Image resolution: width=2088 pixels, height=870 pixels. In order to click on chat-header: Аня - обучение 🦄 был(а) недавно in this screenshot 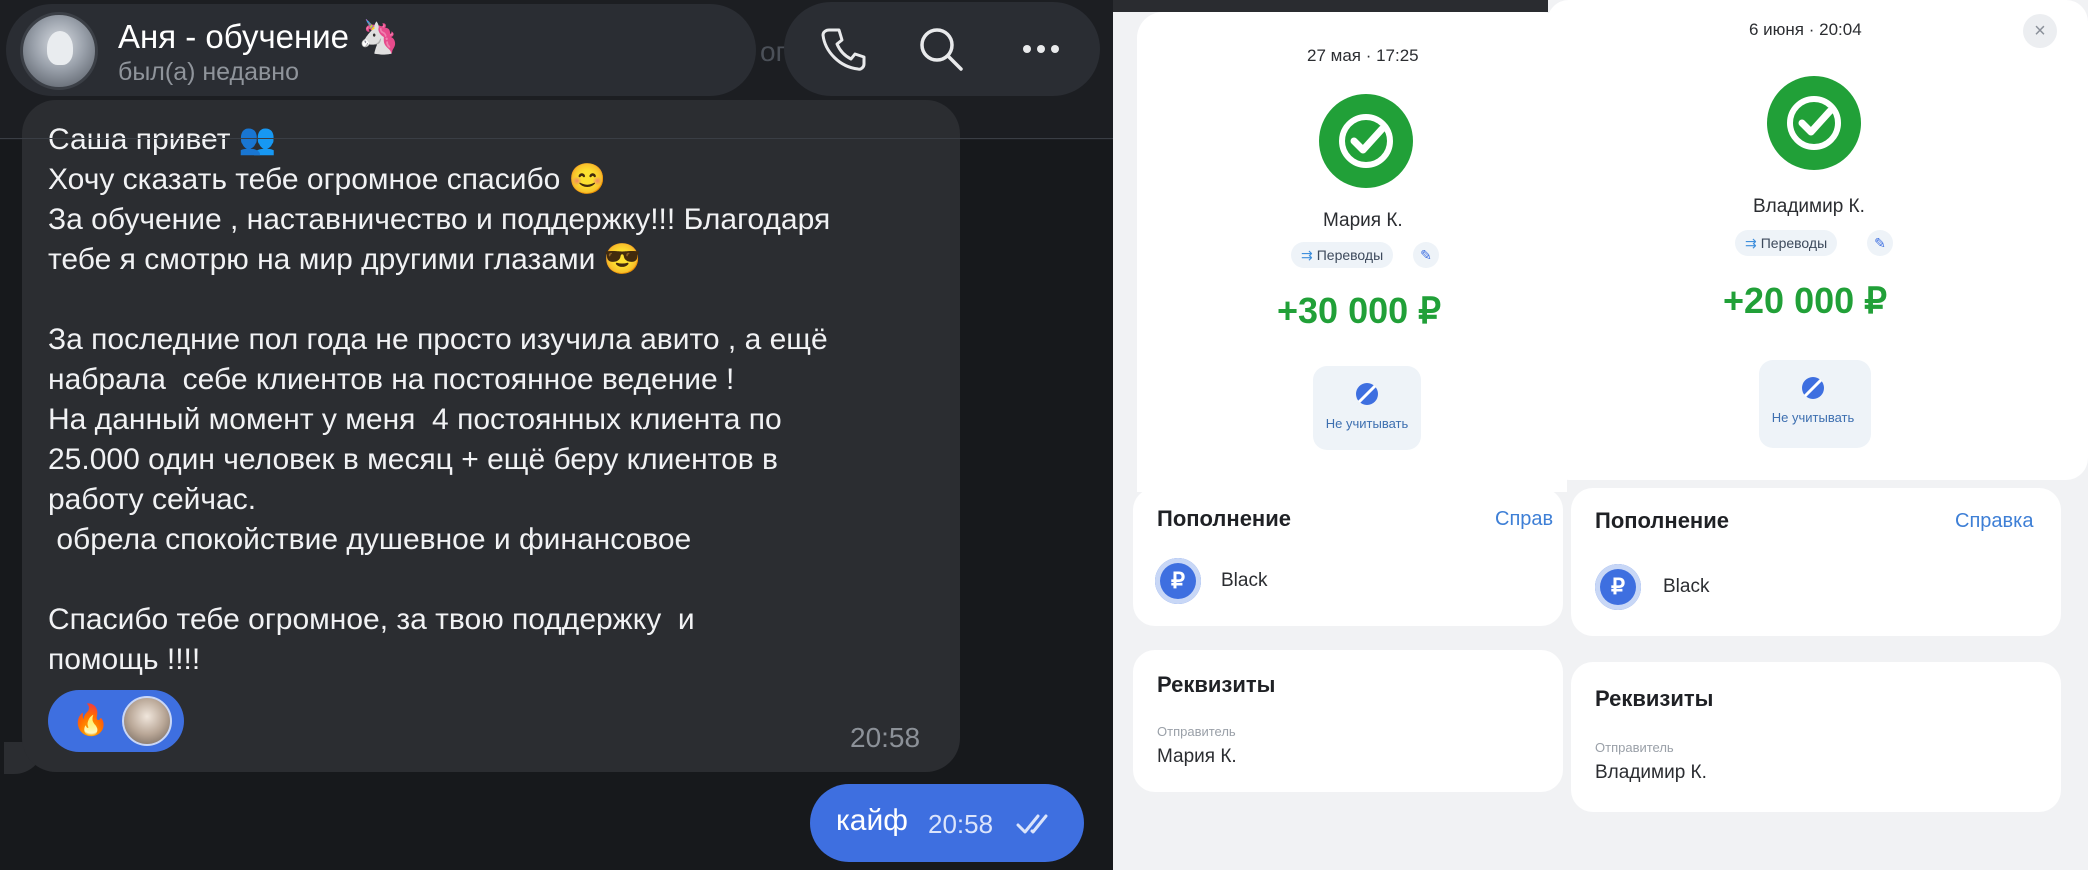, I will do `click(381, 50)`.